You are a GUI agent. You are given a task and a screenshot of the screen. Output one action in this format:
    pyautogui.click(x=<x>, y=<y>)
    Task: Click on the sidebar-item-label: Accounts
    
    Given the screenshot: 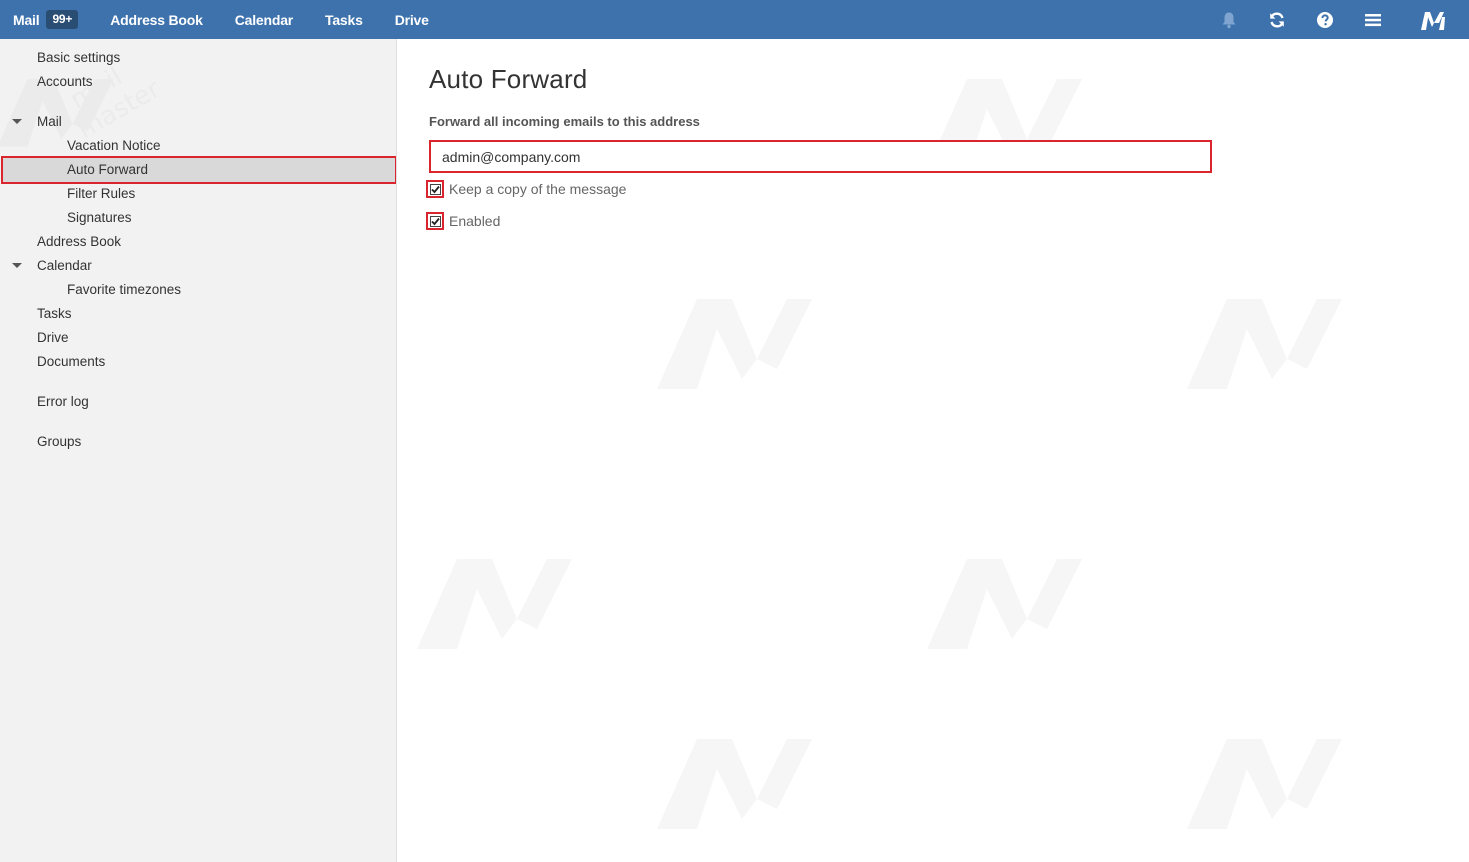 What is the action you would take?
    pyautogui.click(x=65, y=81)
    